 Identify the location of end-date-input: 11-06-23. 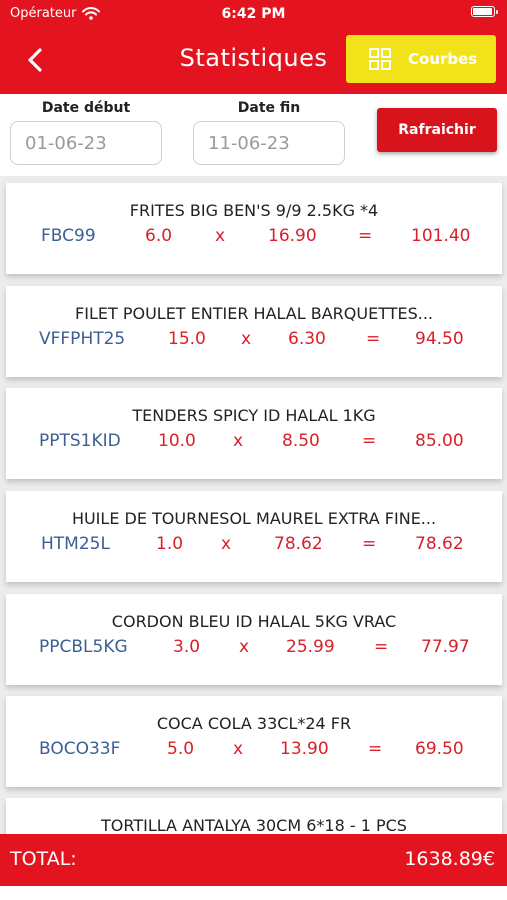
(269, 143).